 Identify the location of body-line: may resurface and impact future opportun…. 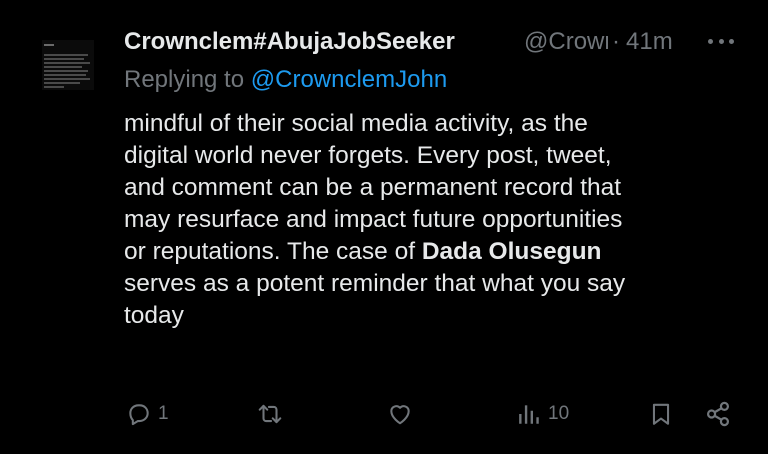
(373, 219).